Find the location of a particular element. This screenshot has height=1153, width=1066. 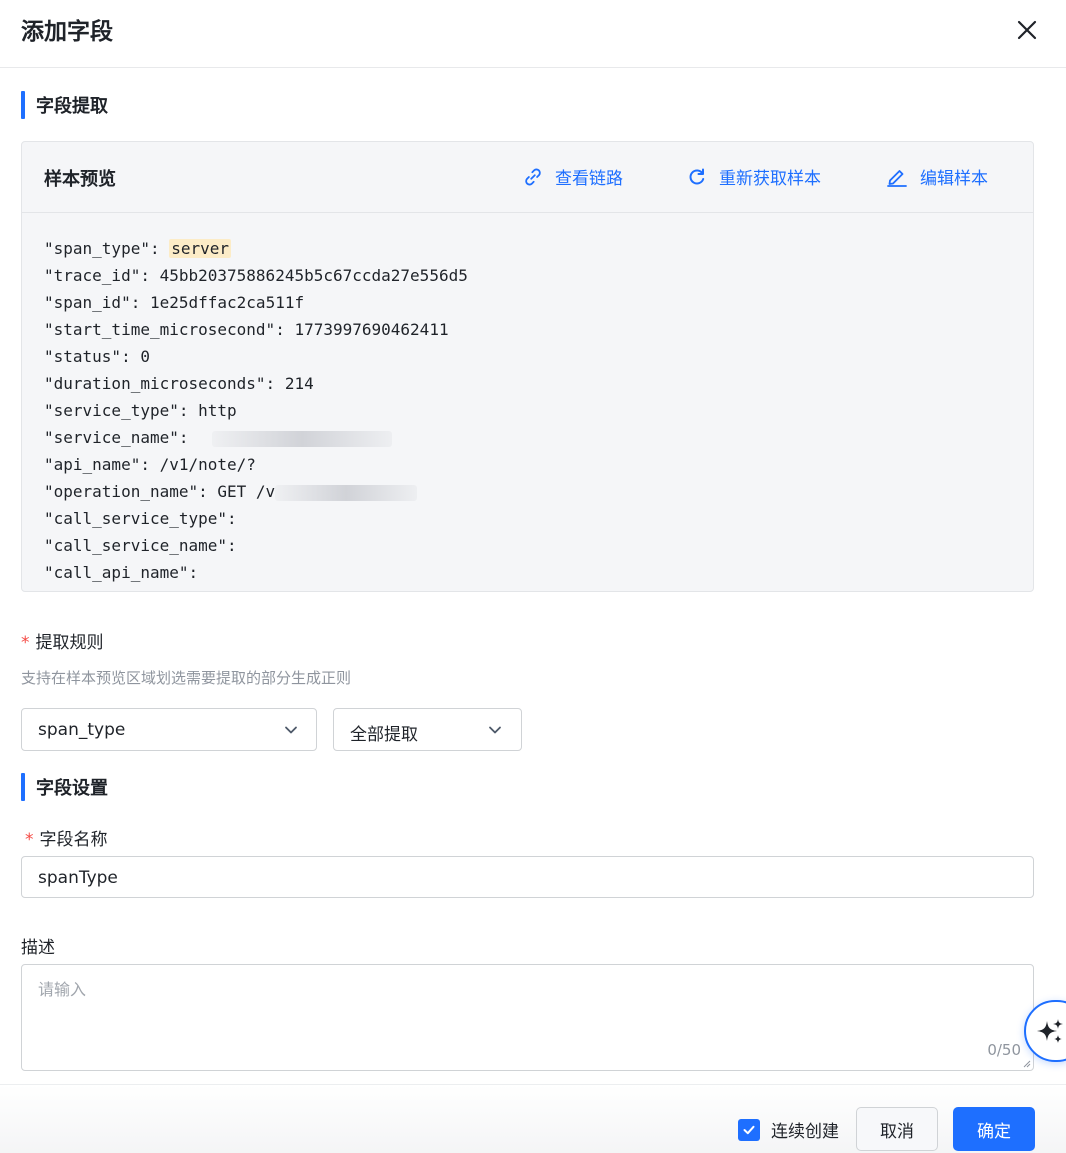

field-name-label: * 字段名称 is located at coordinates (66, 837).